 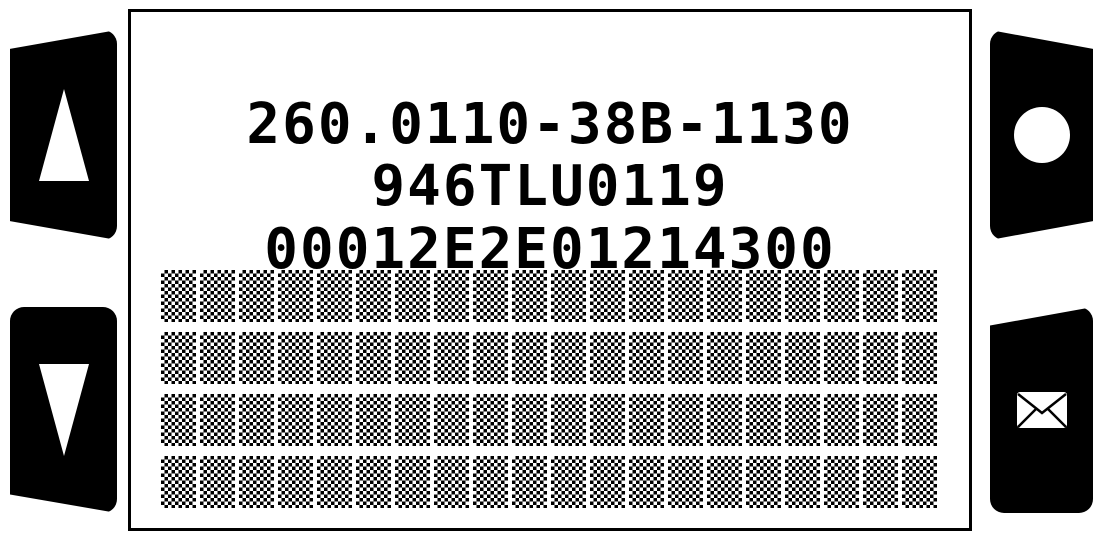 I want to click on down-triangle-icon, so click(x=63, y=410).